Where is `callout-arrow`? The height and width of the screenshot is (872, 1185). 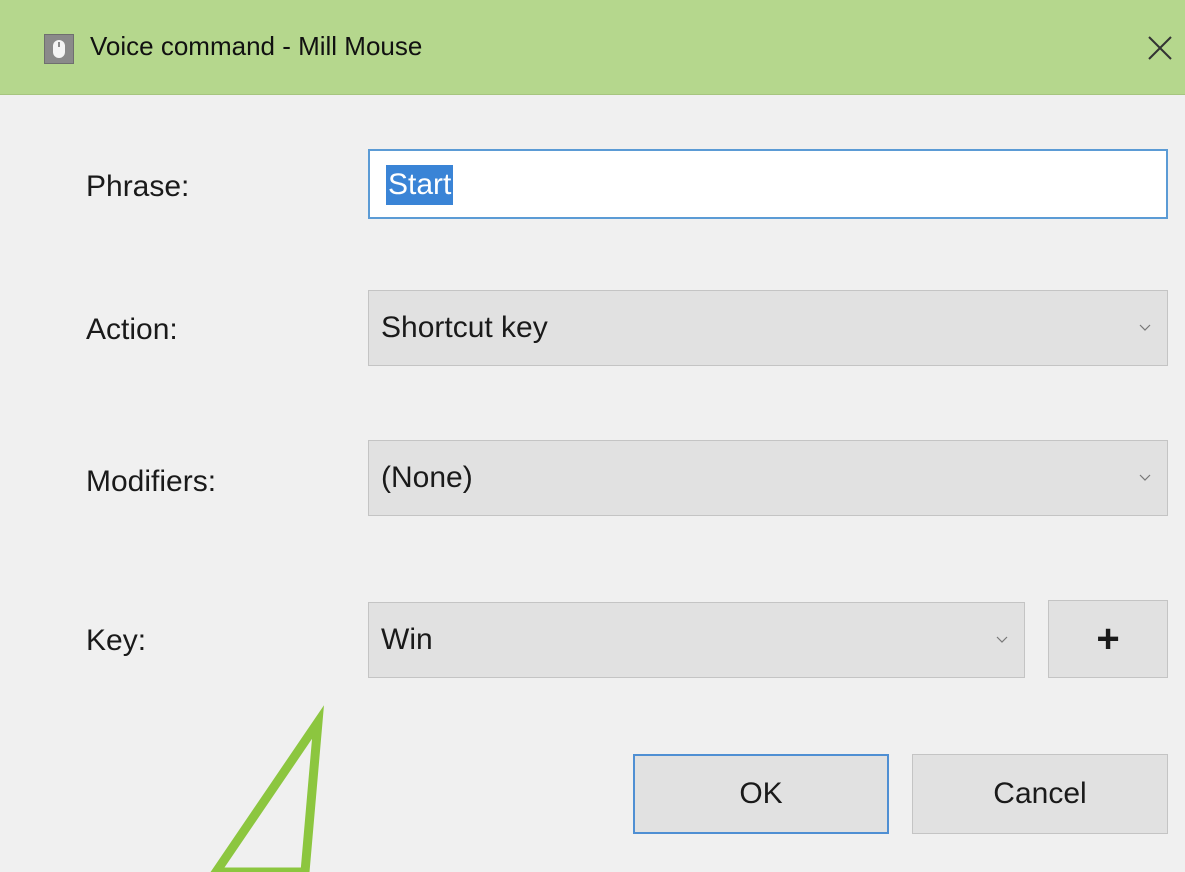
callout-arrow is located at coordinates (267, 788).